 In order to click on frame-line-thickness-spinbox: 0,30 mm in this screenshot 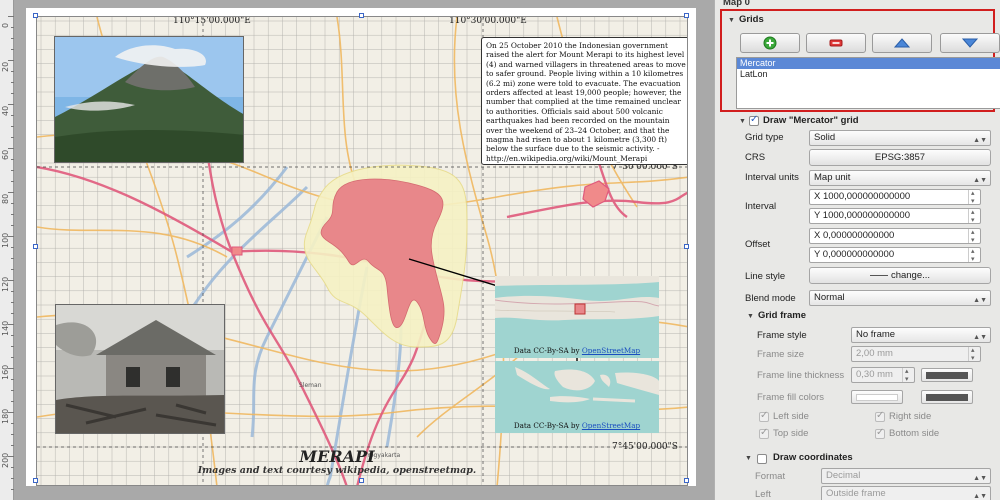, I will do `click(883, 375)`.